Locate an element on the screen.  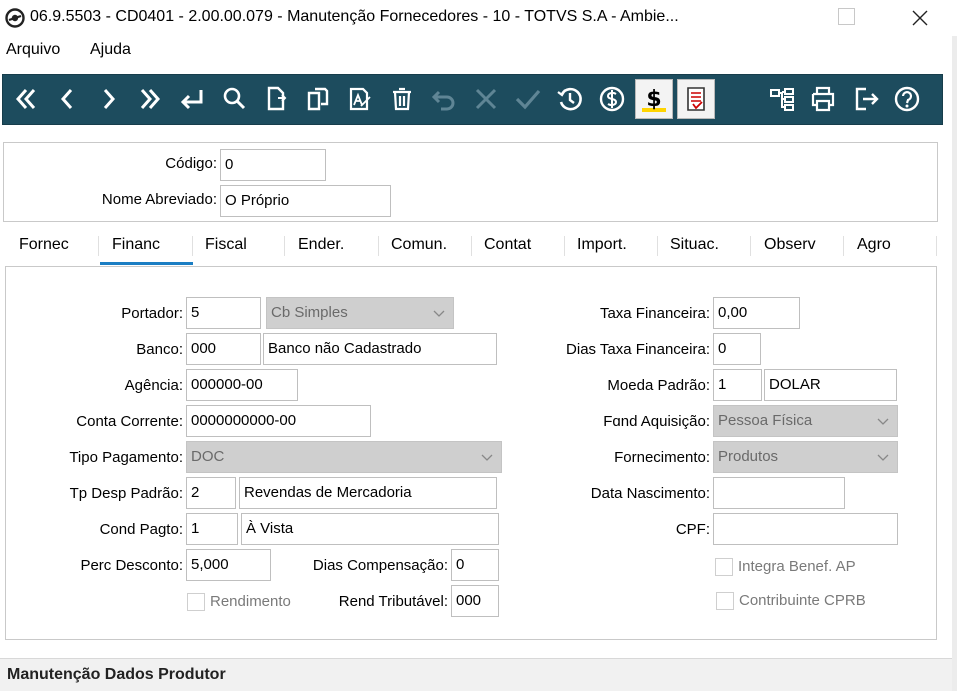
agencia-field: 000000-00 is located at coordinates (242, 385).